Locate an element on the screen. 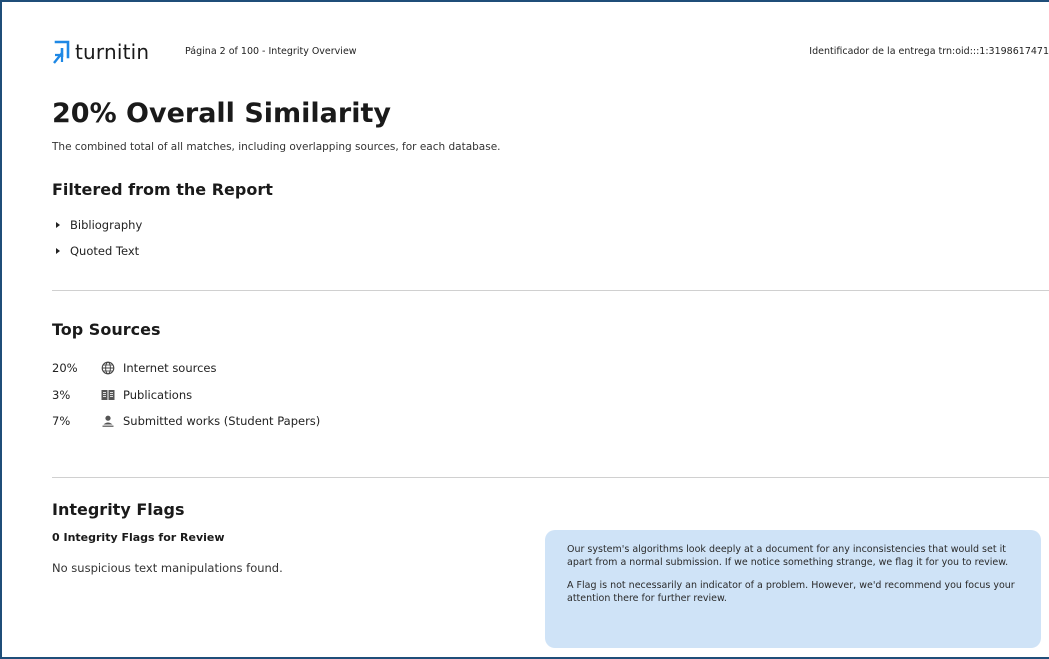 This screenshot has height=659, width=1049. logo-wordmark: turnitin is located at coordinates (112, 52).